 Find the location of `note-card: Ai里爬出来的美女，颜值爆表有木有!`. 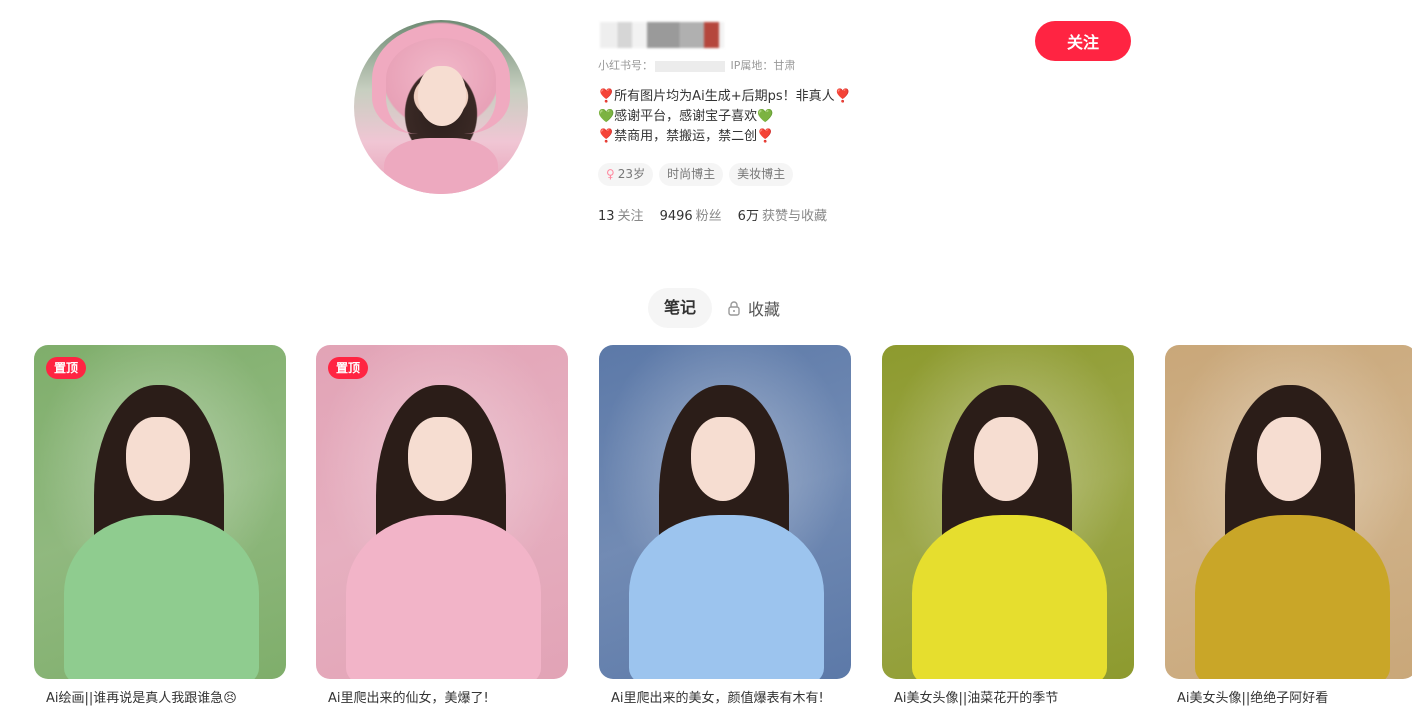

note-card: Ai里爬出来的美女，颜值爆表有木有! is located at coordinates (725, 532).